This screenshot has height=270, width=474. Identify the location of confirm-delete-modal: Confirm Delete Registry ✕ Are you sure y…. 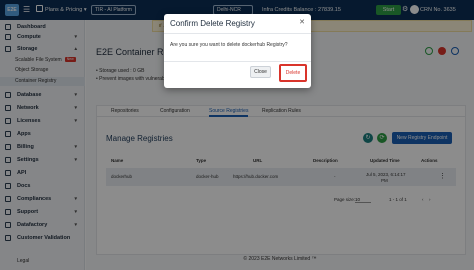
(237, 51).